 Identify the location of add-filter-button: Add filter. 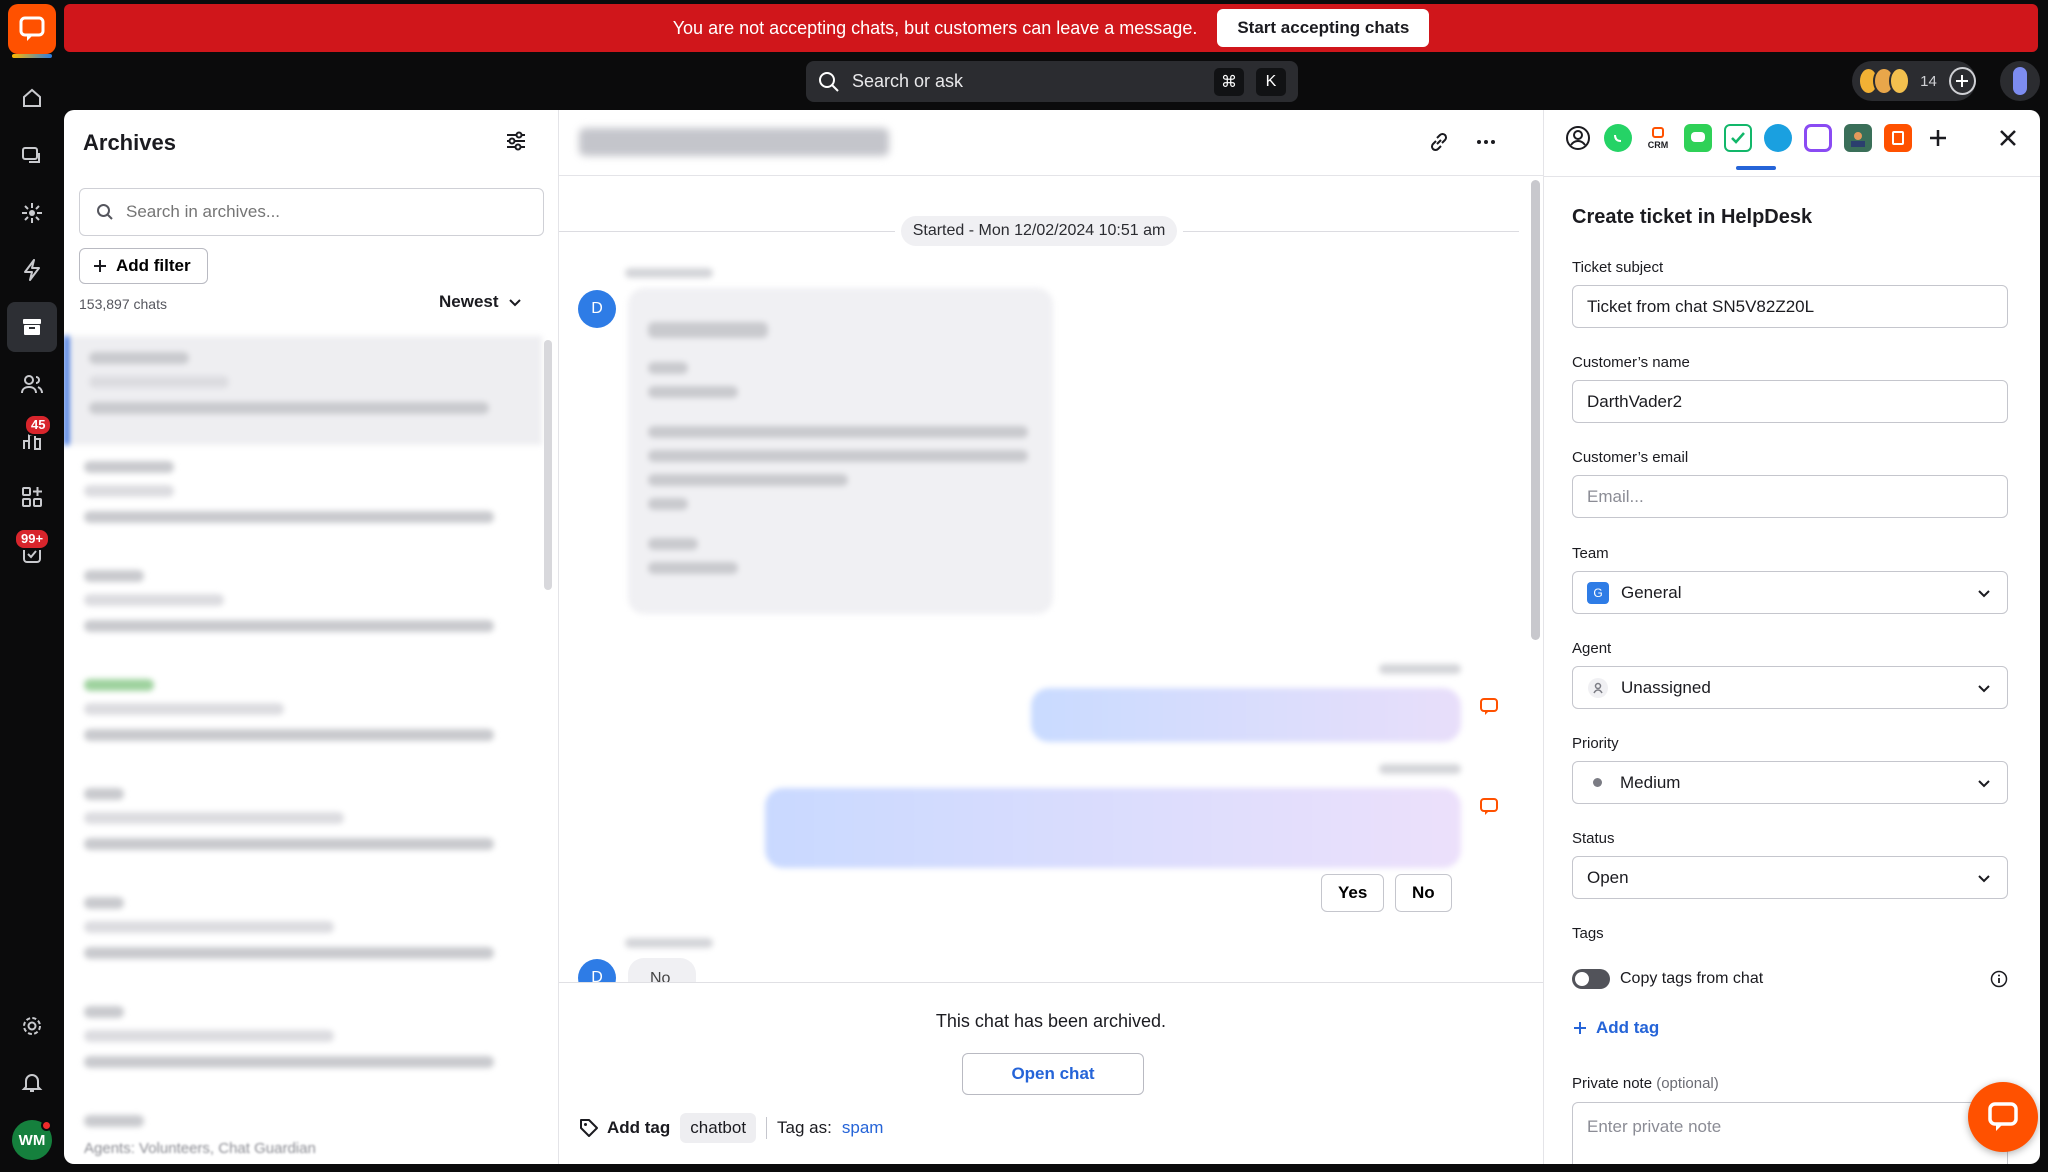
(143, 266).